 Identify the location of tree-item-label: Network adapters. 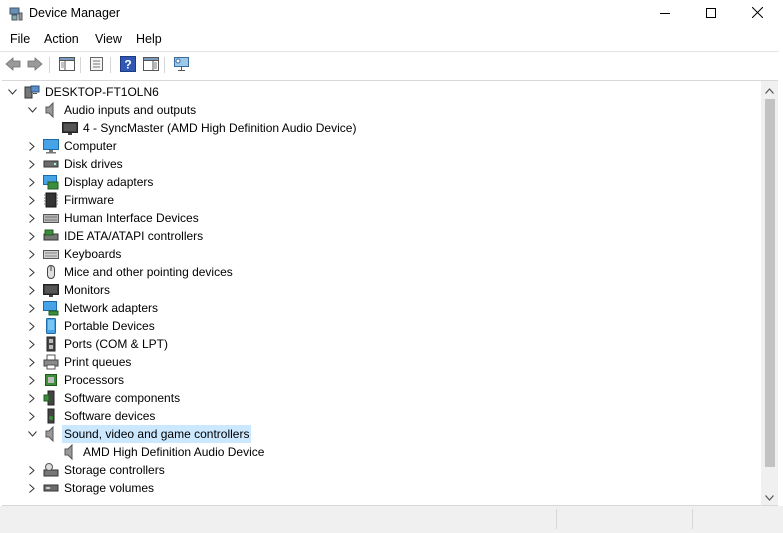
(111, 308).